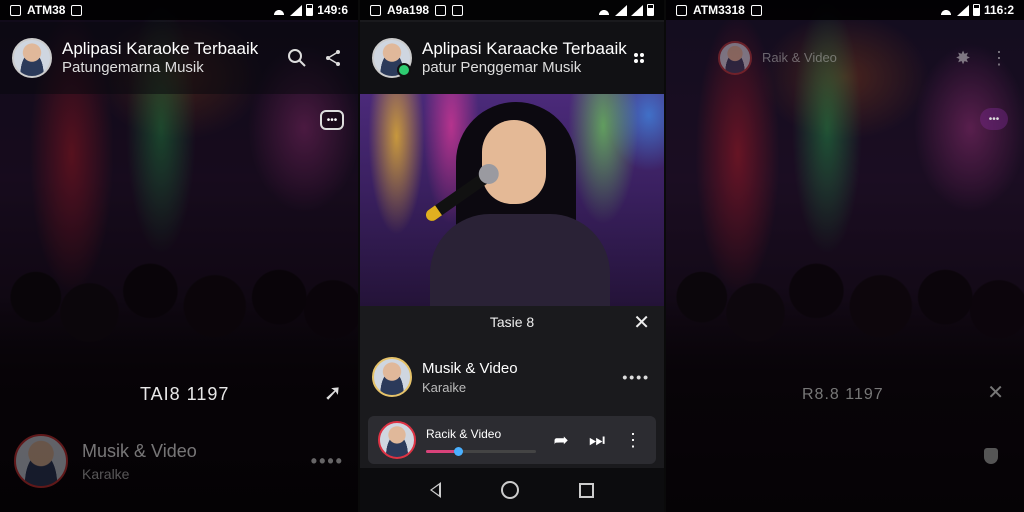 This screenshot has height=512, width=1024. What do you see at coordinates (512, 10) in the screenshot?
I see `status-bar: A9a198` at bounding box center [512, 10].